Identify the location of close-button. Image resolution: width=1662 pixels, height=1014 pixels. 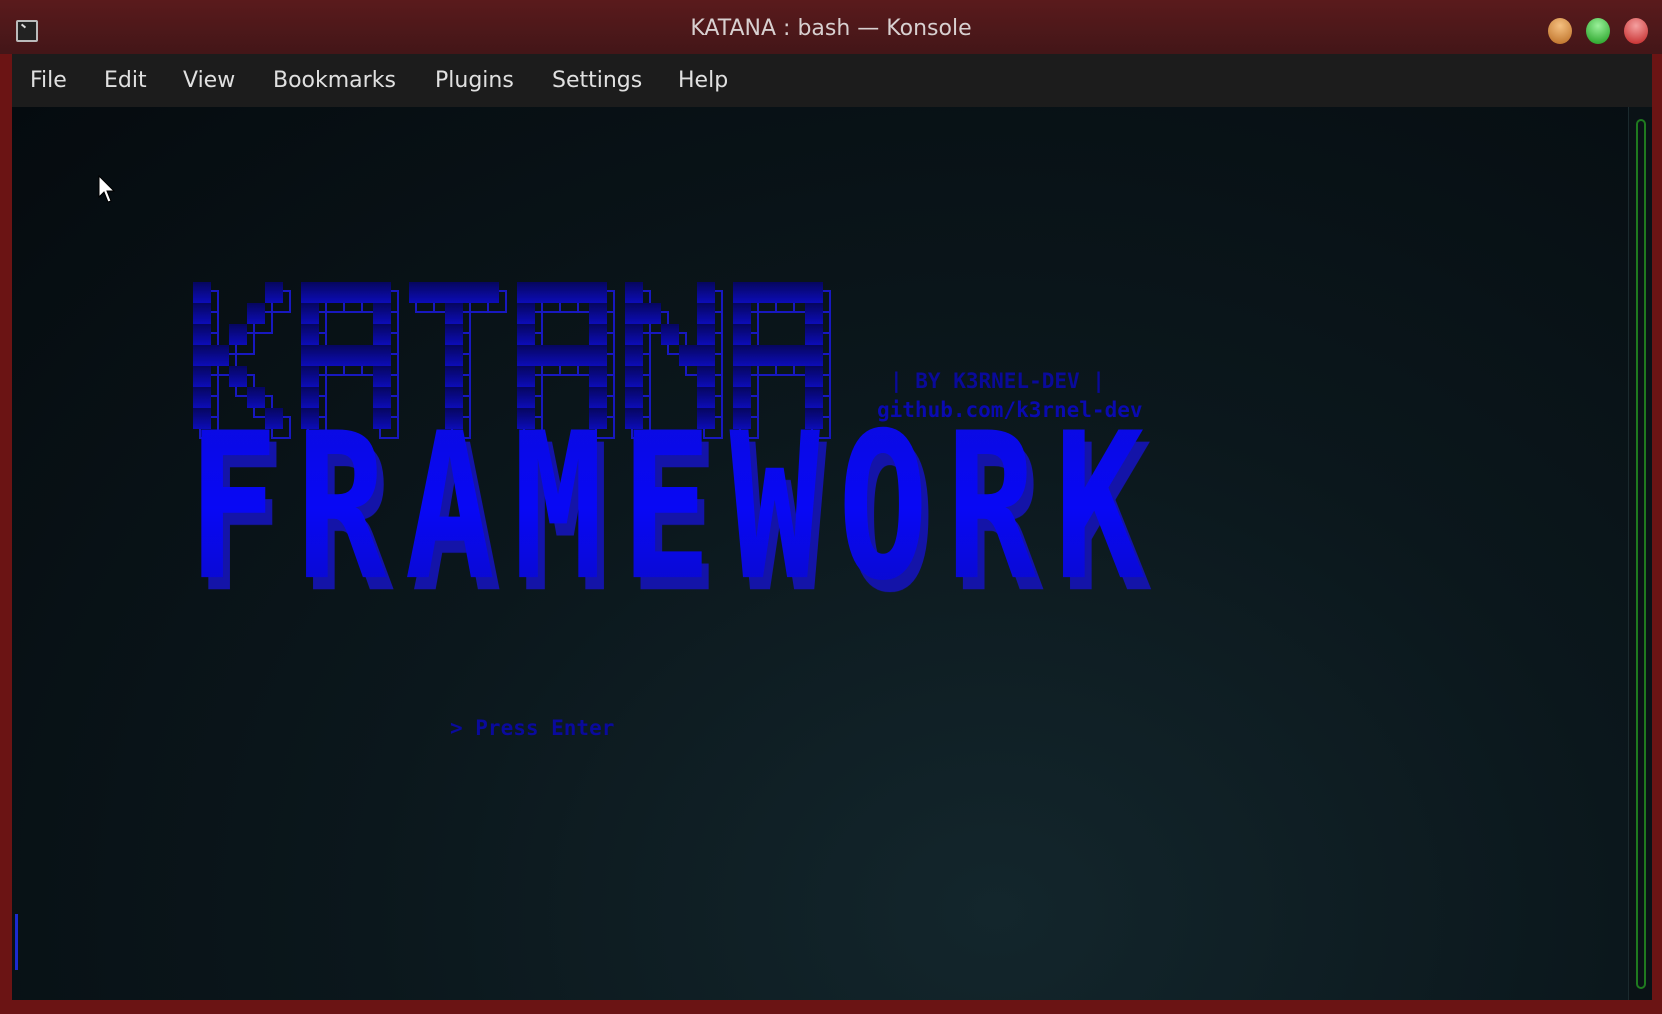
(1636, 31).